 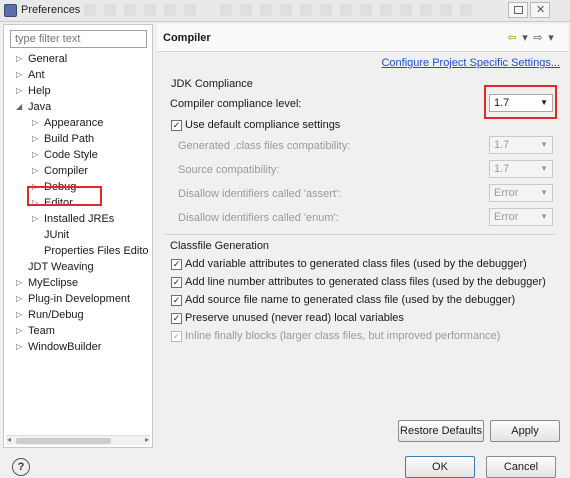 I want to click on tree-item-jdt-weaving: JDT Weaving, so click(x=78, y=267).